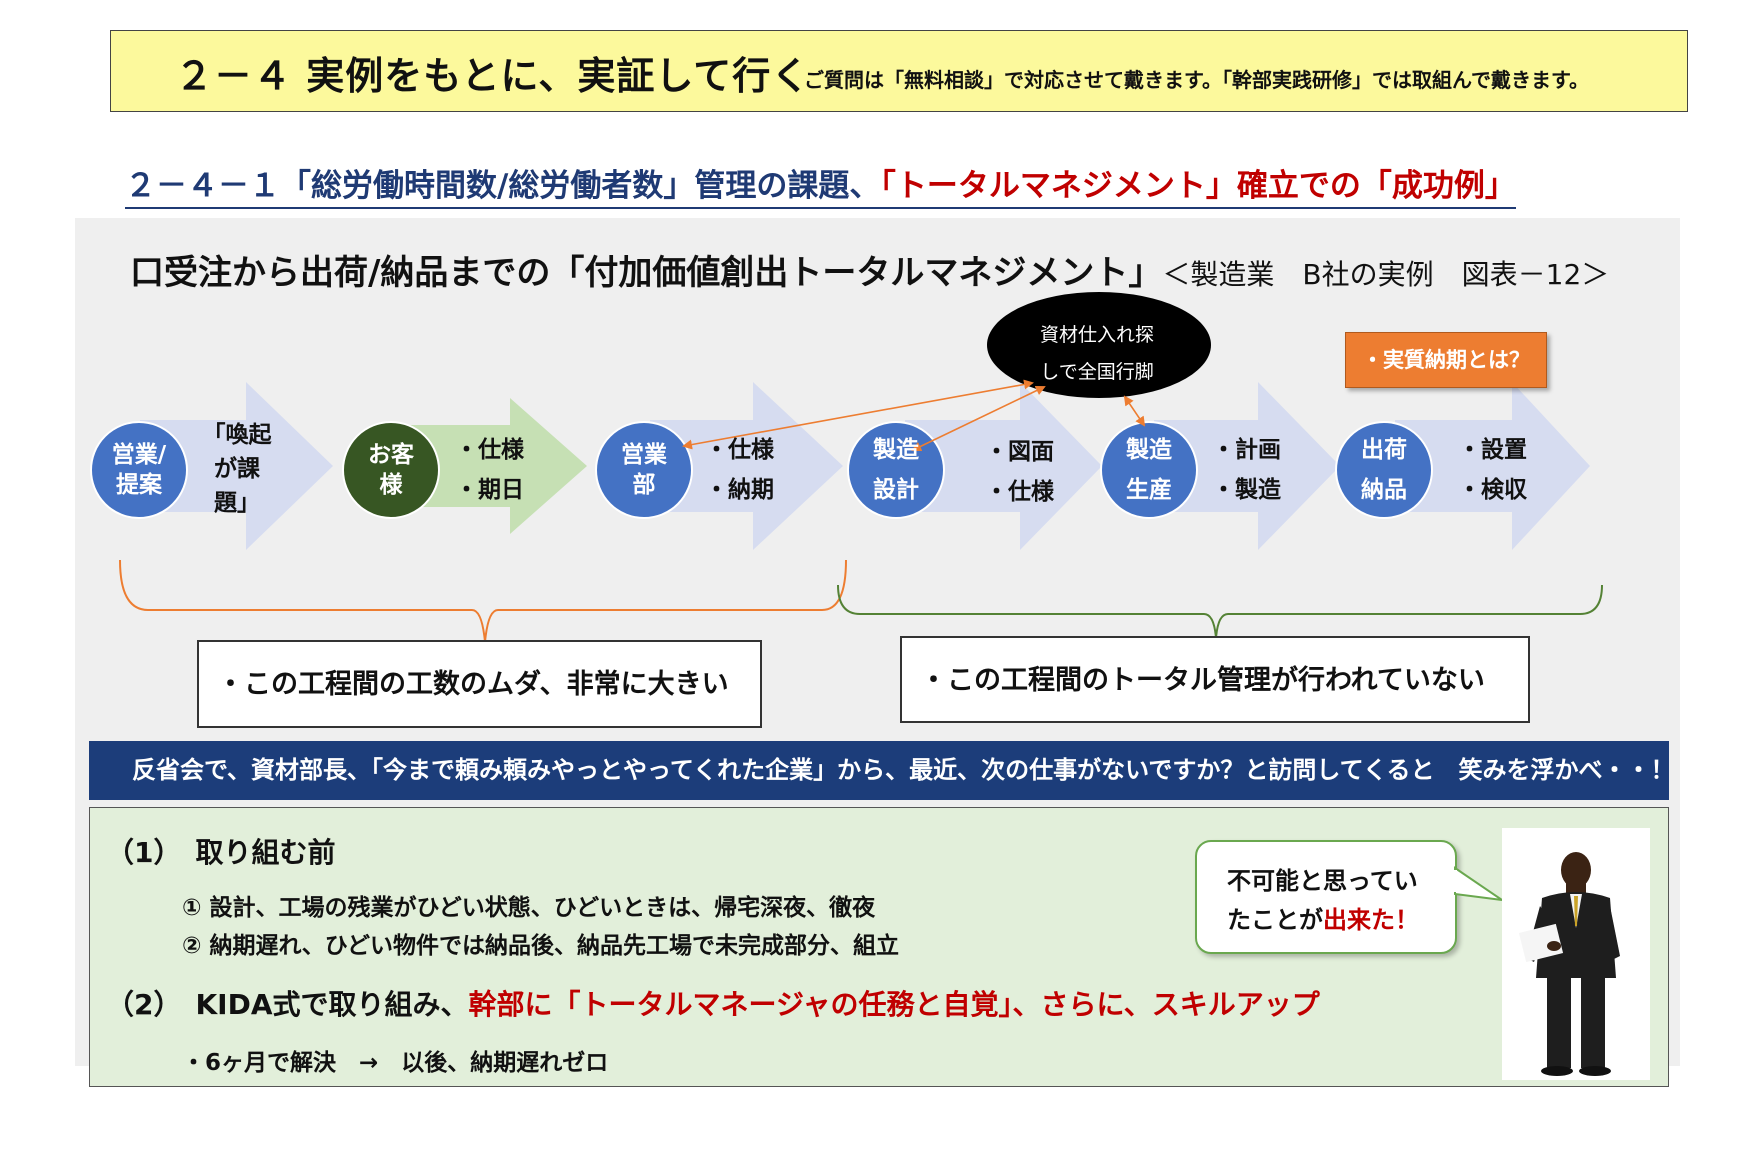  What do you see at coordinates (237, 469) in the screenshot?
I see `step-text-sales-proposal: 「喚起 が課 題」` at bounding box center [237, 469].